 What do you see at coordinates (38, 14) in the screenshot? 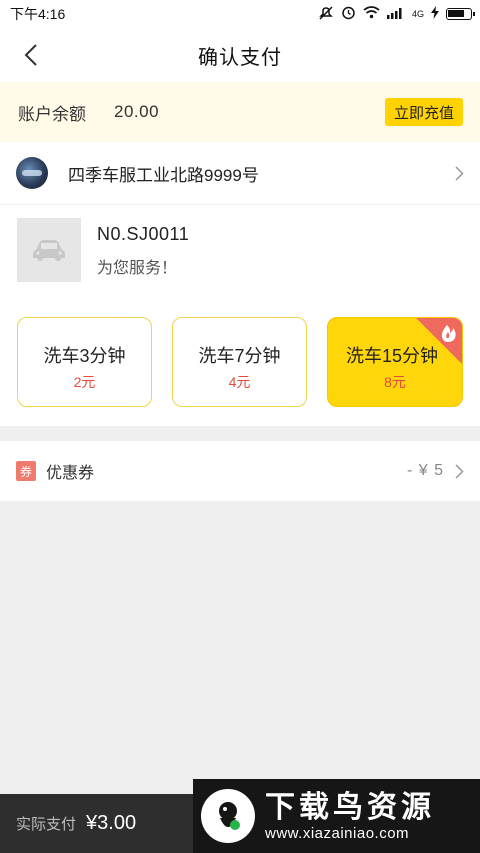
I see `status-time: 下午4:16` at bounding box center [38, 14].